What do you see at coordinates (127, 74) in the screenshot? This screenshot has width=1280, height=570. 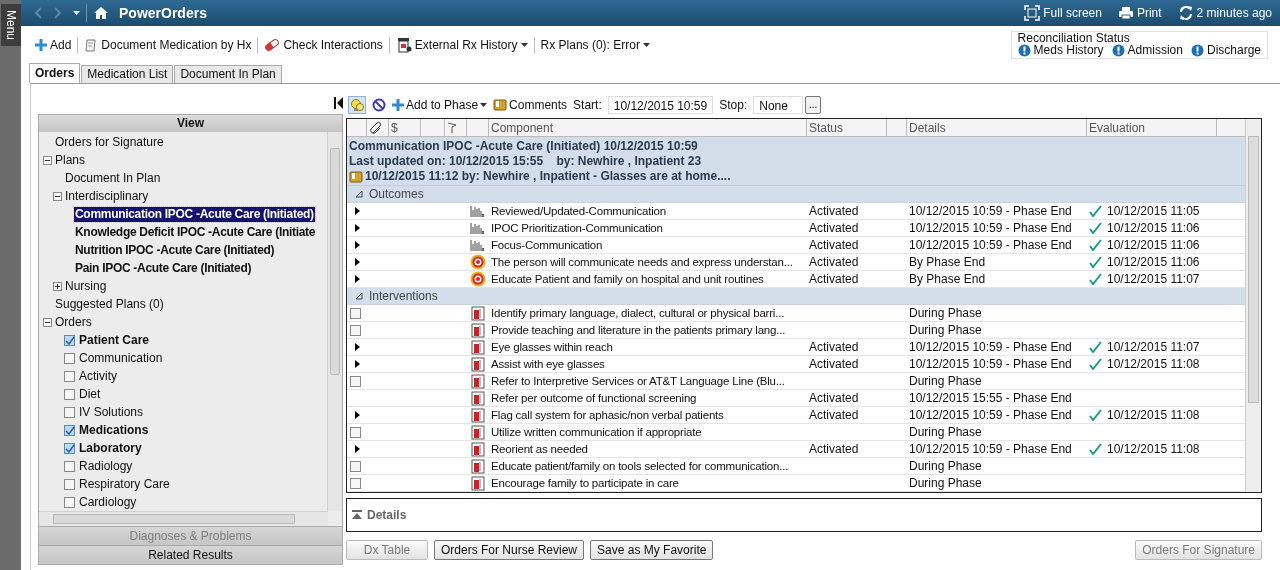 I see `tab: Medication List` at bounding box center [127, 74].